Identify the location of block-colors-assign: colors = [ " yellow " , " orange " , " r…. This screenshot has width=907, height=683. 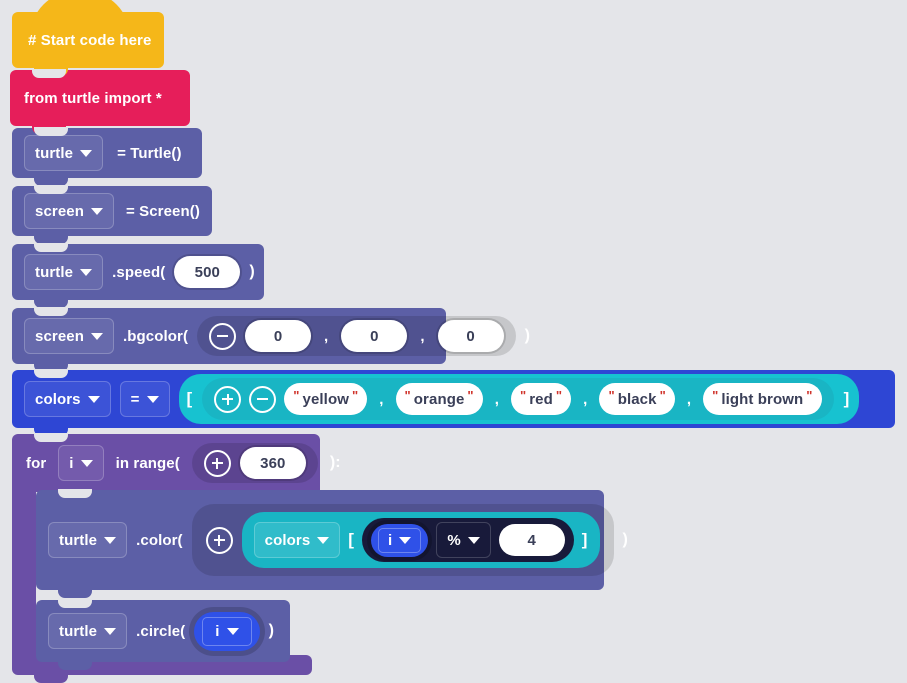
(453, 402).